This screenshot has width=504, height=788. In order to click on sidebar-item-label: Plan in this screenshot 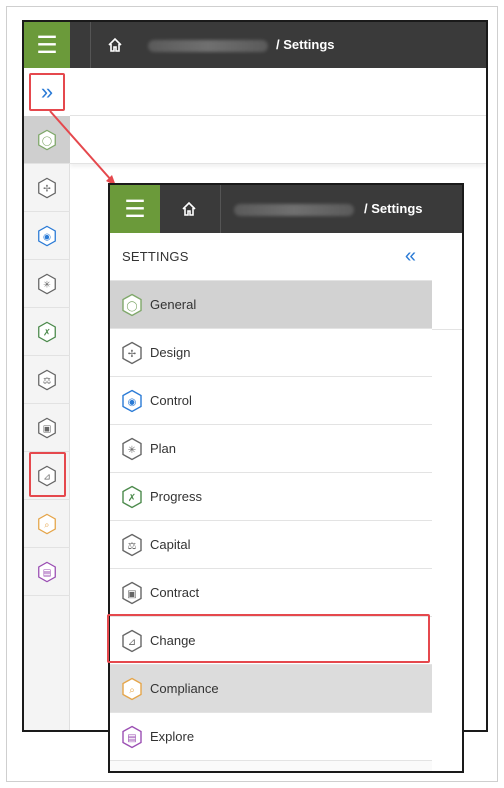, I will do `click(163, 448)`.